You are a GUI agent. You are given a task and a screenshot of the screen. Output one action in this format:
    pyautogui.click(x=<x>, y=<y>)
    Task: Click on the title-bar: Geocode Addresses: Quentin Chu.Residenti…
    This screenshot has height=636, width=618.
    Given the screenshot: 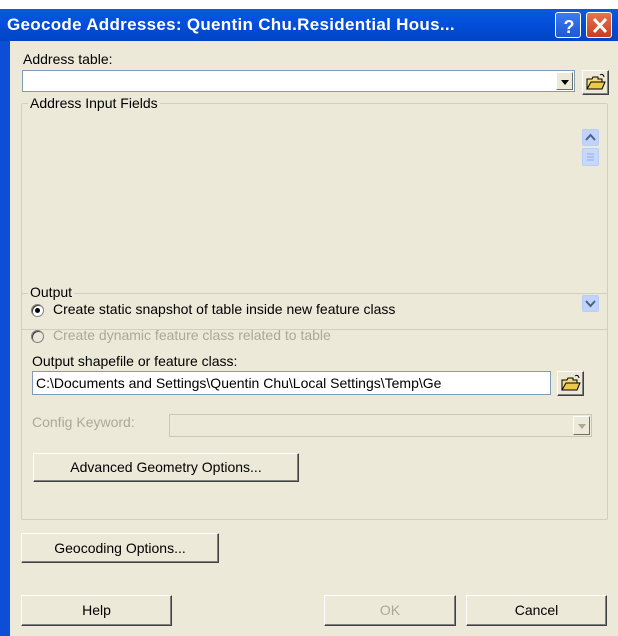 What is the action you would take?
    pyautogui.click(x=309, y=25)
    